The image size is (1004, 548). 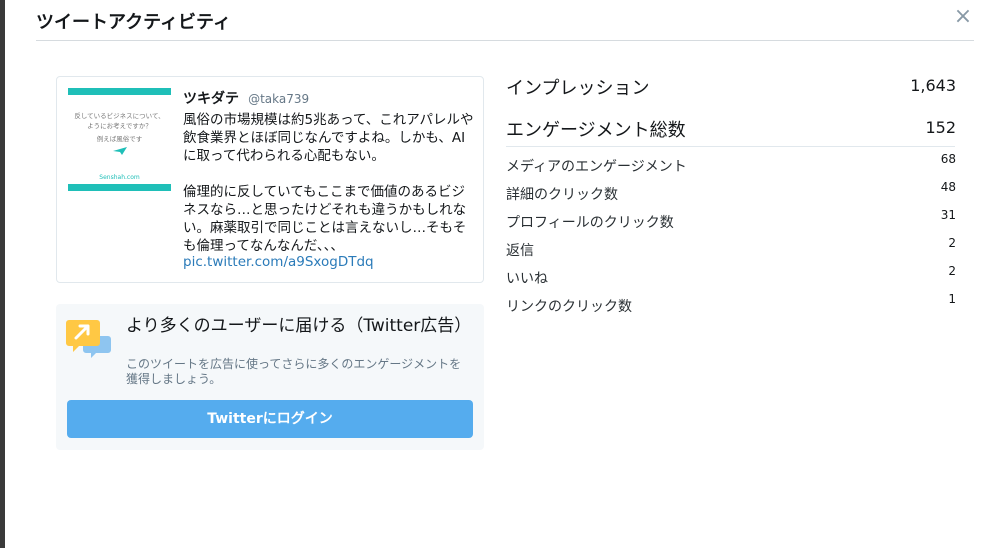 What do you see at coordinates (278, 99) in the screenshot?
I see `tweet-author-handle: @taka739` at bounding box center [278, 99].